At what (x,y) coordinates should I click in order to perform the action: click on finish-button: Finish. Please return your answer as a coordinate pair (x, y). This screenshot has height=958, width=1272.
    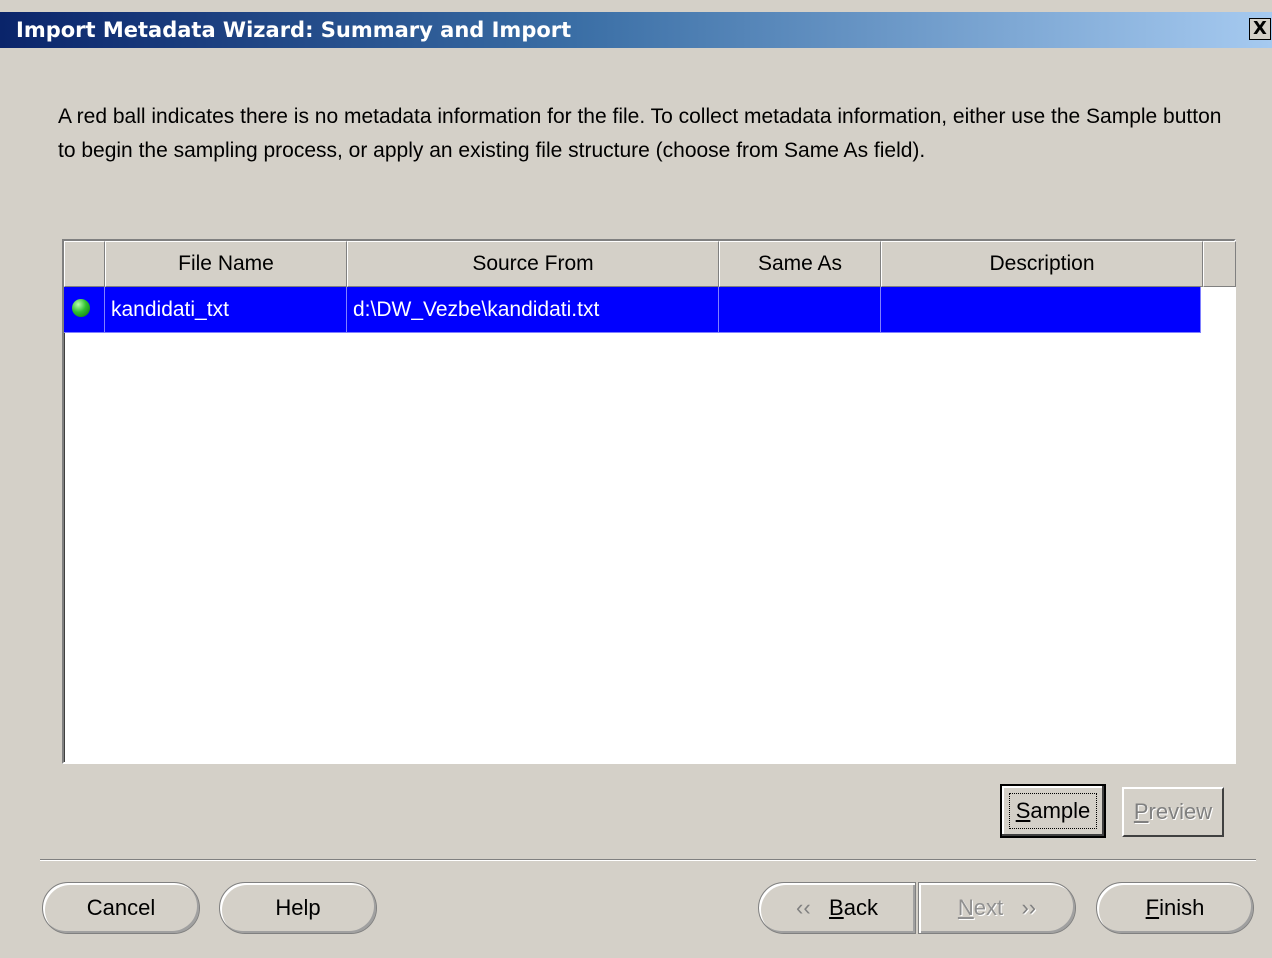
    Looking at the image, I should click on (1175, 908).